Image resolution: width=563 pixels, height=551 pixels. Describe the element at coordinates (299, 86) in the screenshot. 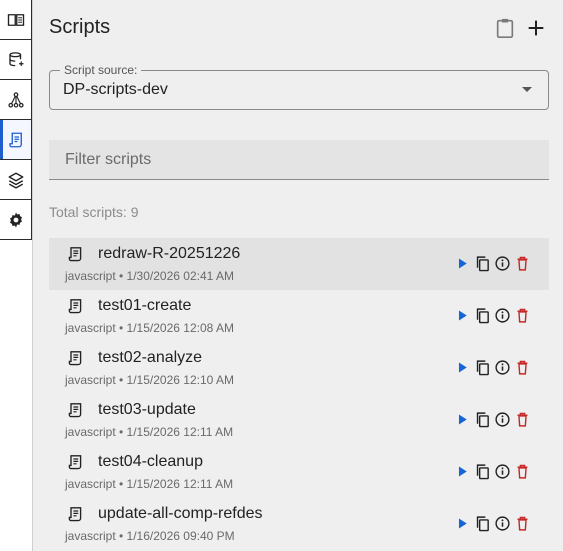

I see `script-source-select: Script source: DP-scripts-dev` at that location.